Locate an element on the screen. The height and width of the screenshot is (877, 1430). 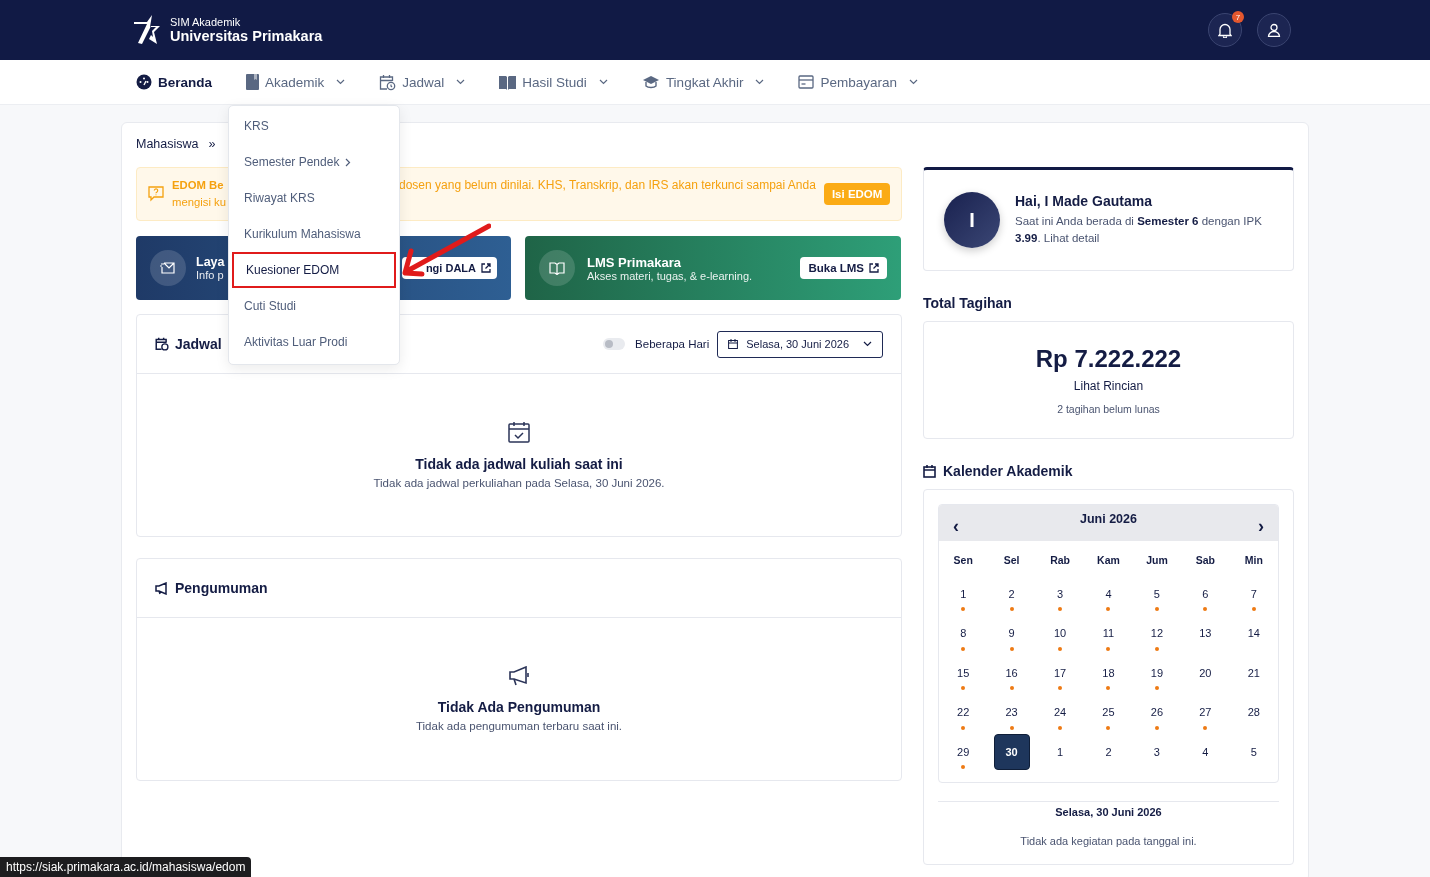
section-title: Kalender Akademik is located at coordinates (1008, 471).